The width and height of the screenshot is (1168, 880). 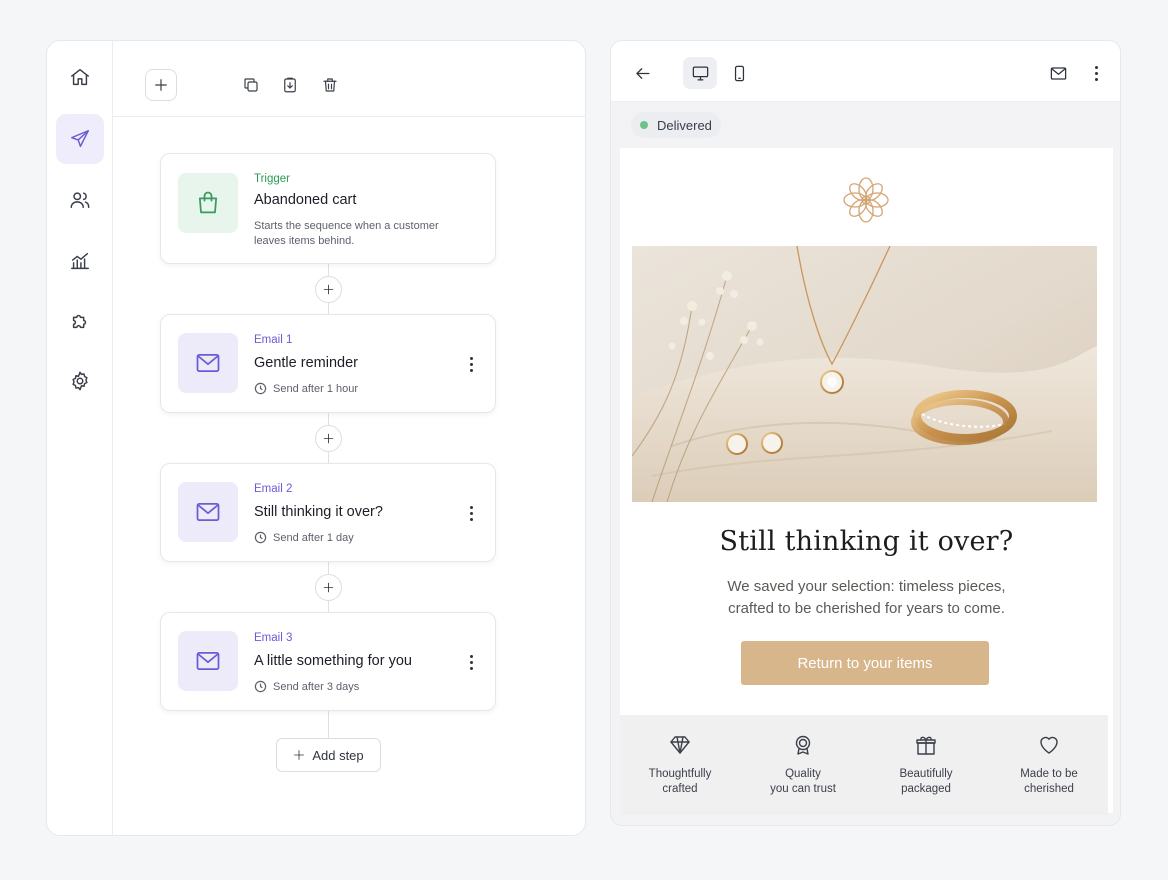 I want to click on status-text: Delivered, so click(x=684, y=125).